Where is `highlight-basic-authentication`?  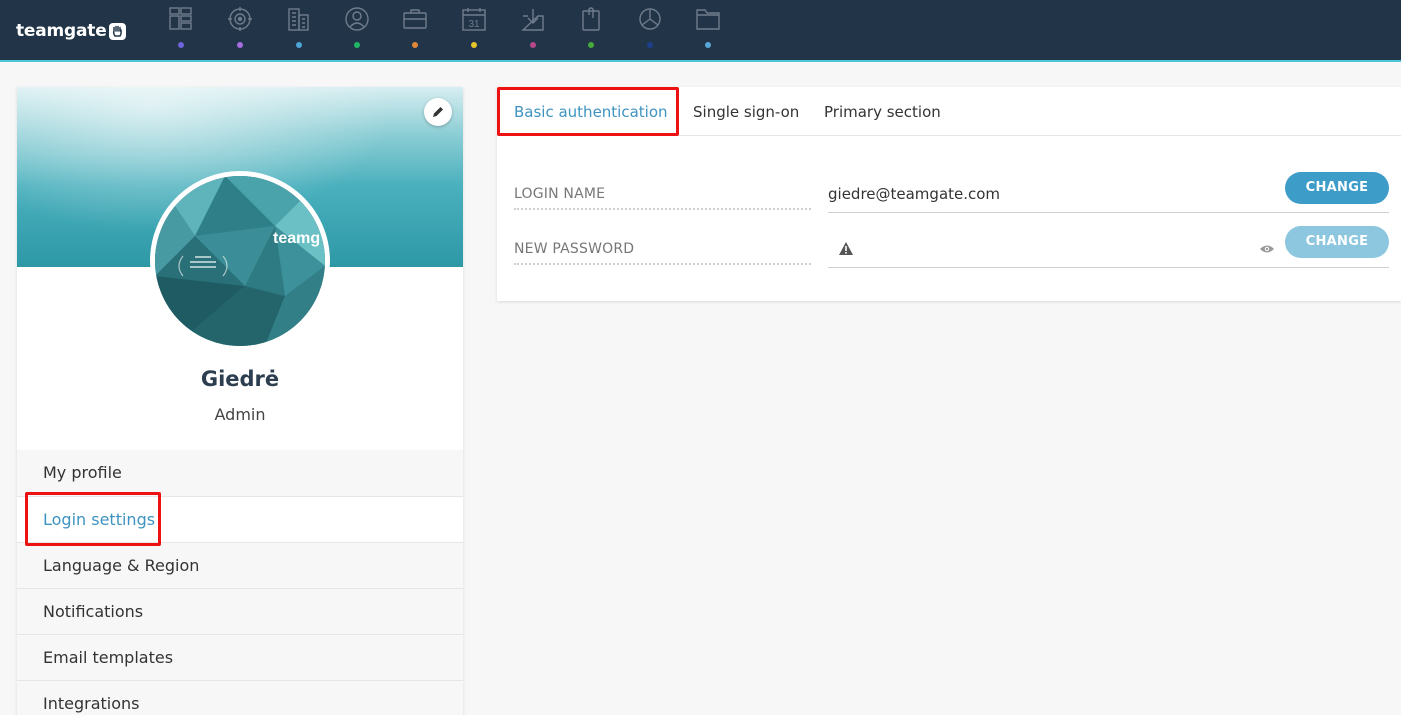 highlight-basic-authentication is located at coordinates (588, 111).